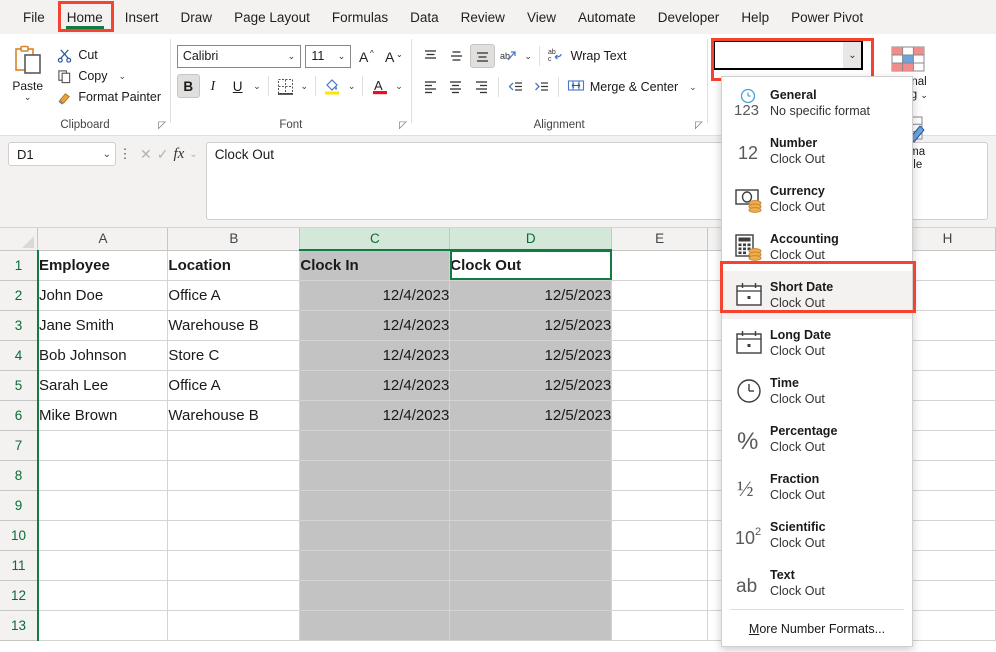 The image size is (996, 652). Describe the element at coordinates (197, 17) in the screenshot. I see `tab-draw: Draw` at that location.